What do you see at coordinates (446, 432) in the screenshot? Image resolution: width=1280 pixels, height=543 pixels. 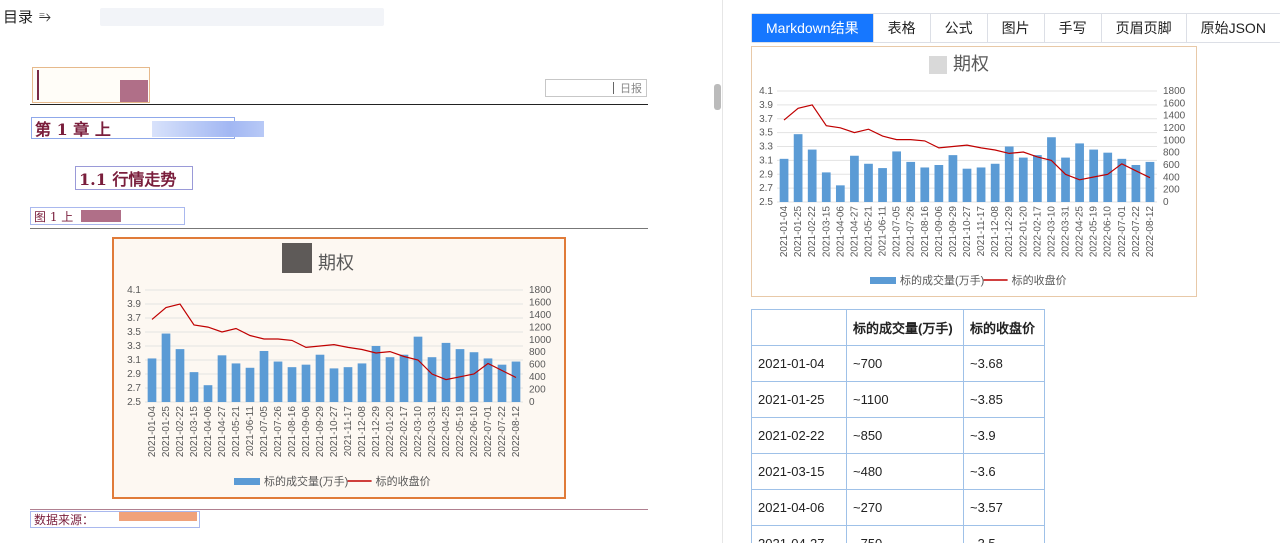 I see `x-tick-label: 2022-04-25` at bounding box center [446, 432].